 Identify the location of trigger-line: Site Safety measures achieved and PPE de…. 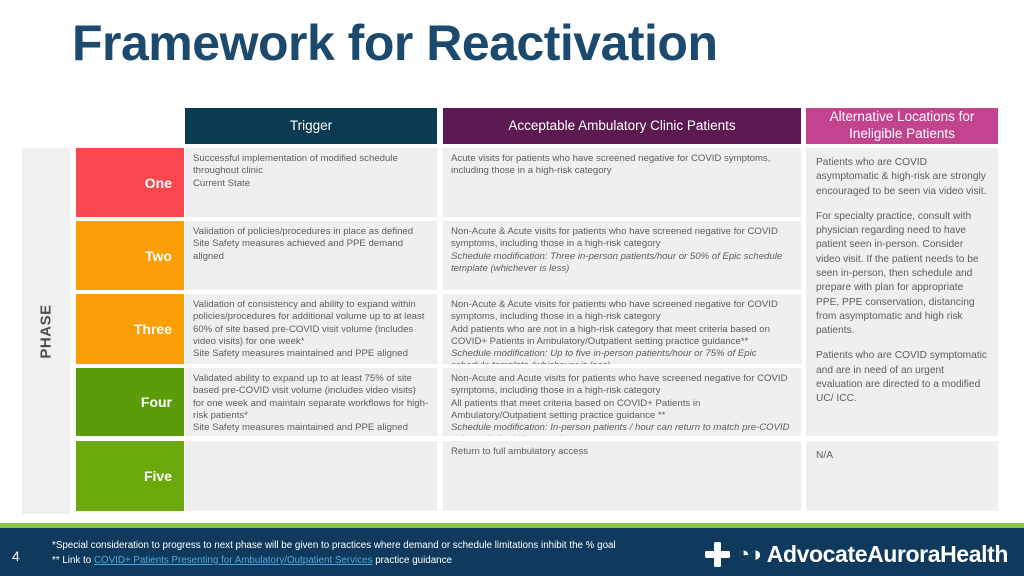
(298, 250).